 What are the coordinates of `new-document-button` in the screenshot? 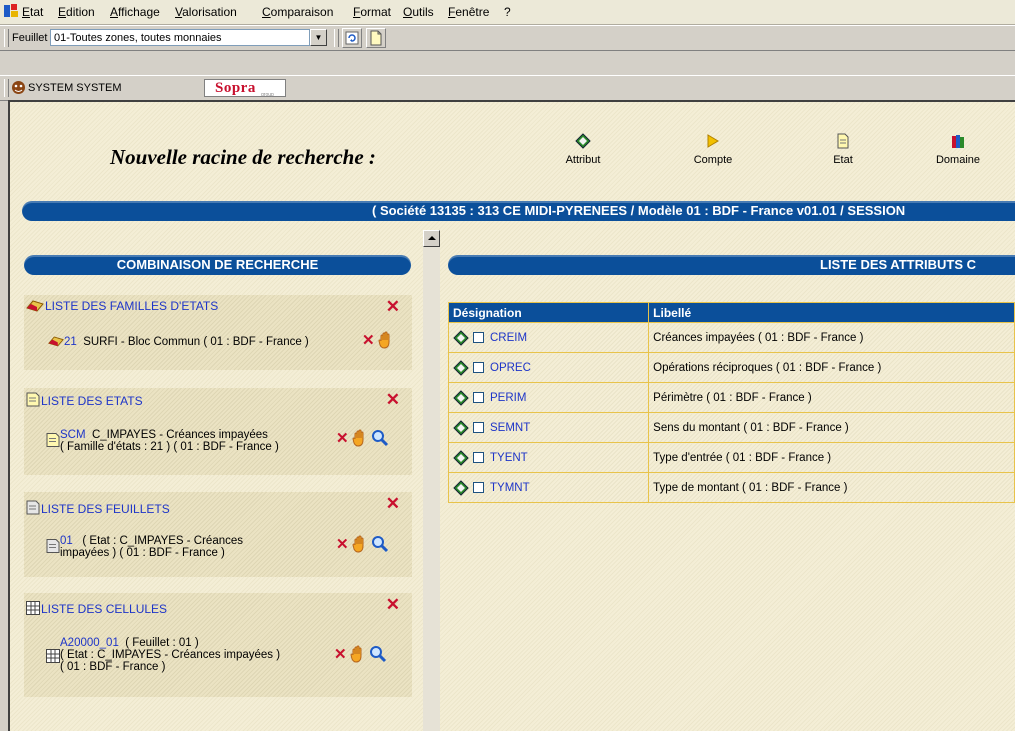 It's located at (376, 38).